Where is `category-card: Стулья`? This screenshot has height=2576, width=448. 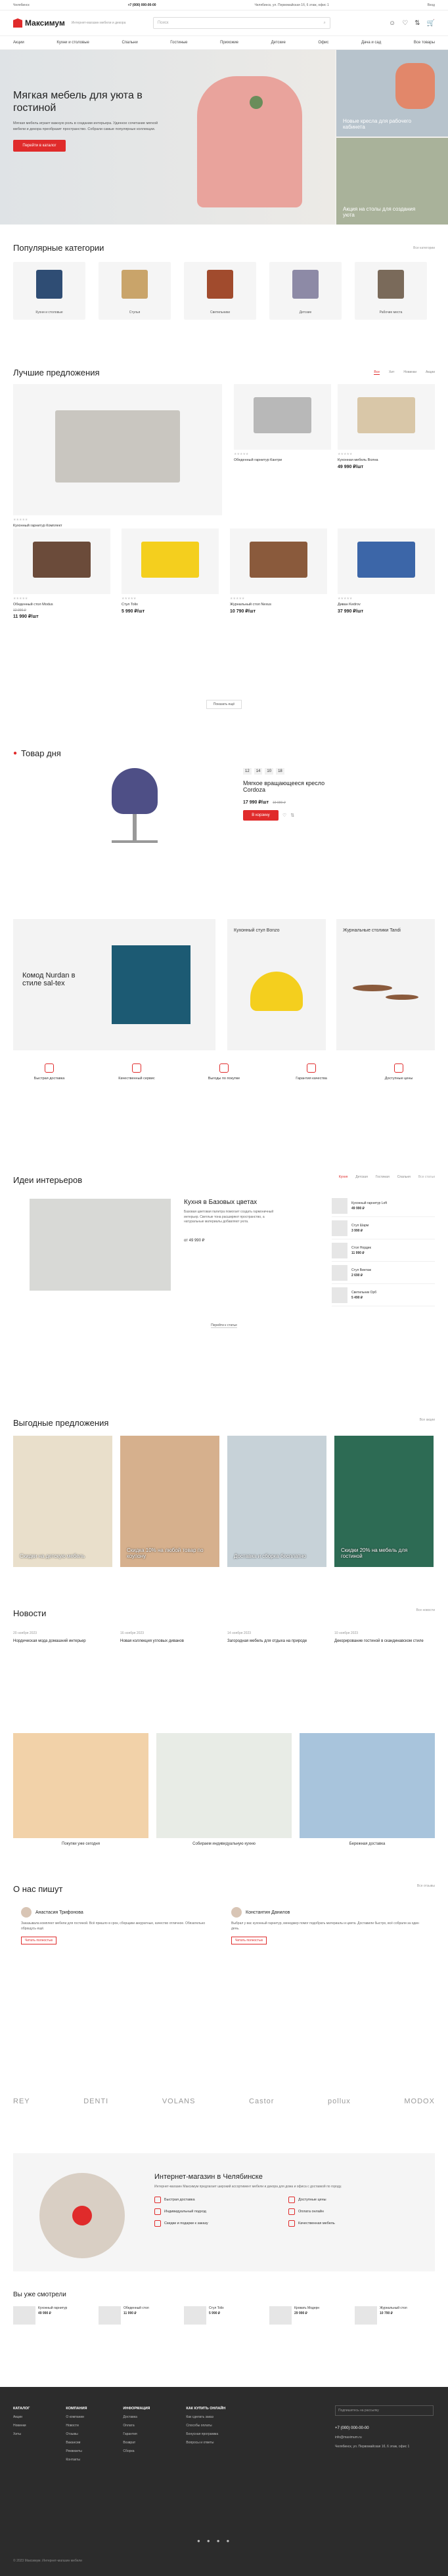 category-card: Стулья is located at coordinates (135, 291).